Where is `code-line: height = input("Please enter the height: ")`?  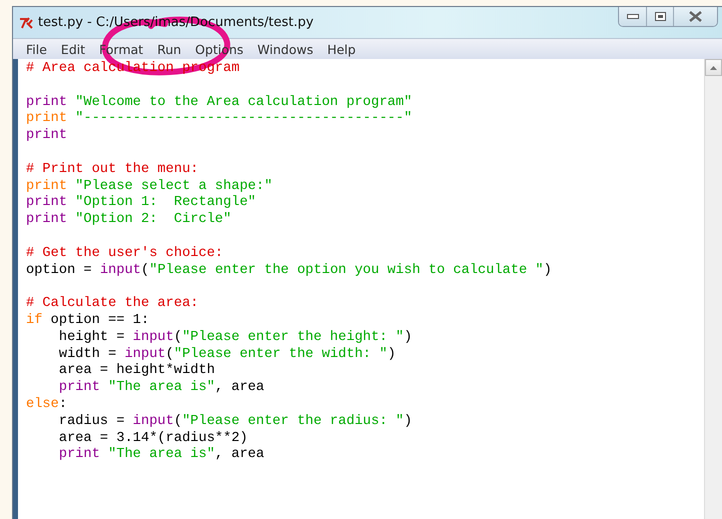
code-line: height = input("Please enter the height: ") is located at coordinates (236, 338).